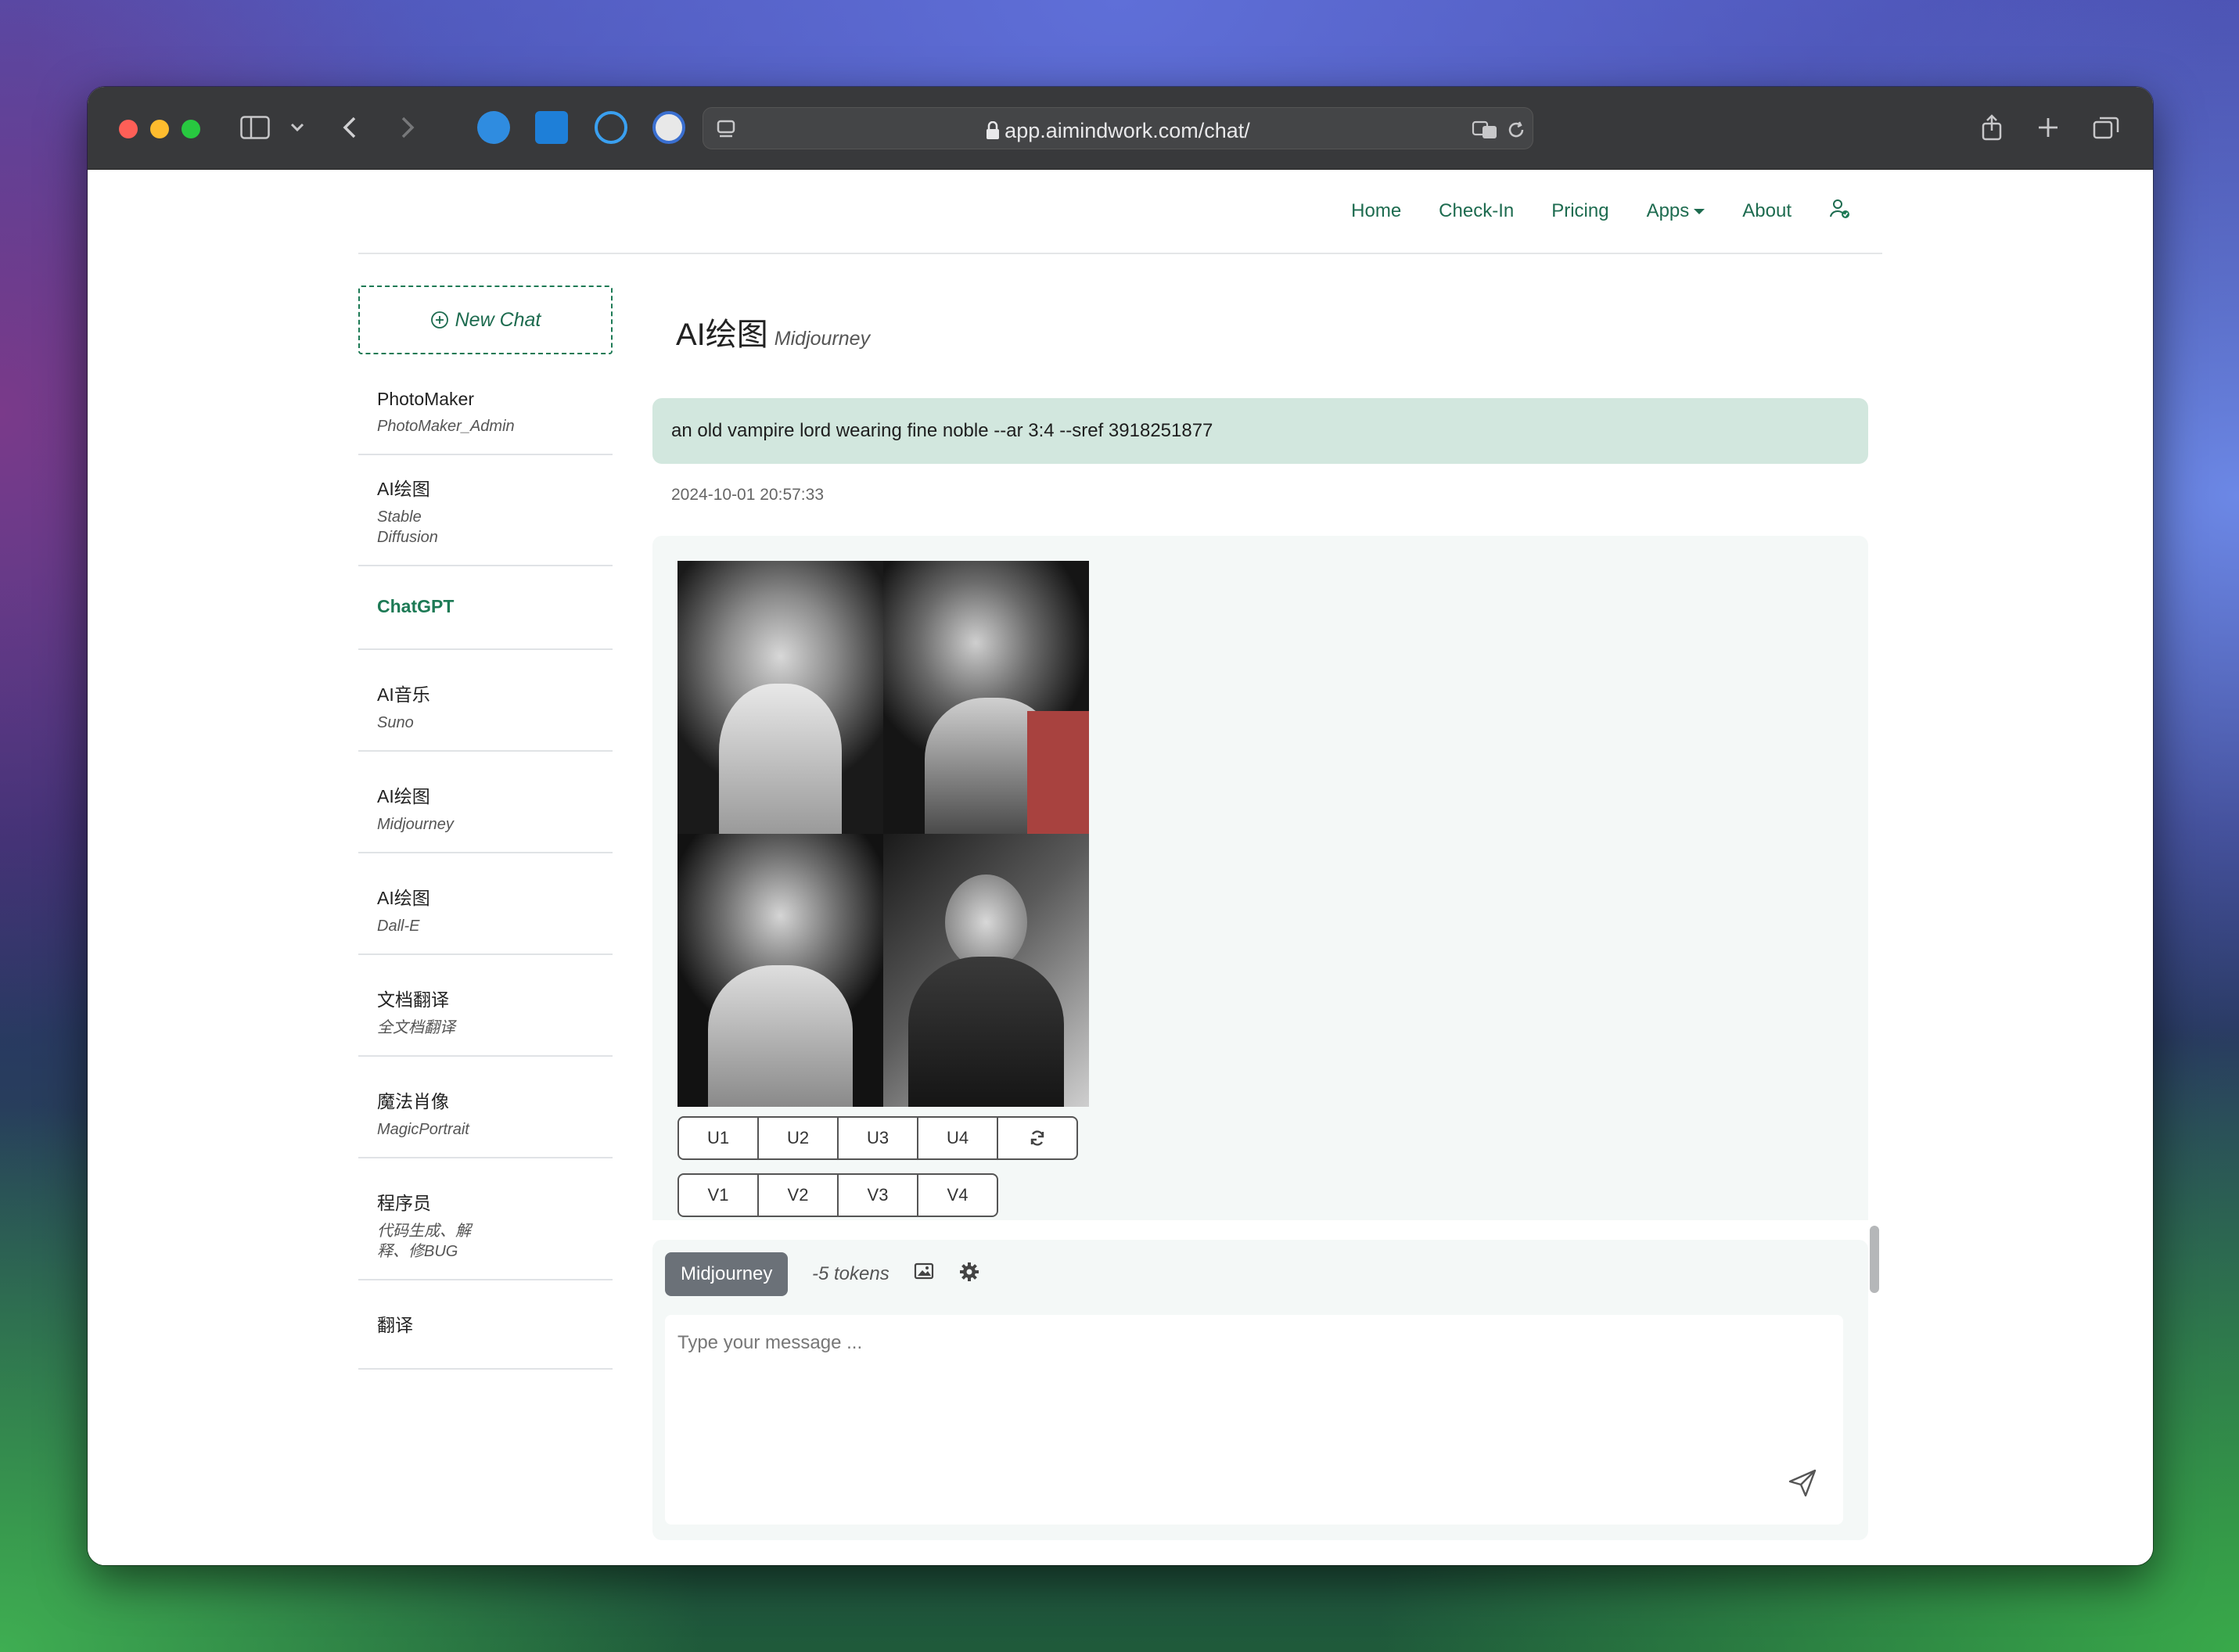 This screenshot has height=1652, width=2239. What do you see at coordinates (423, 1129) in the screenshot?
I see `sidebar-item-subtitle: MagicPortrait` at bounding box center [423, 1129].